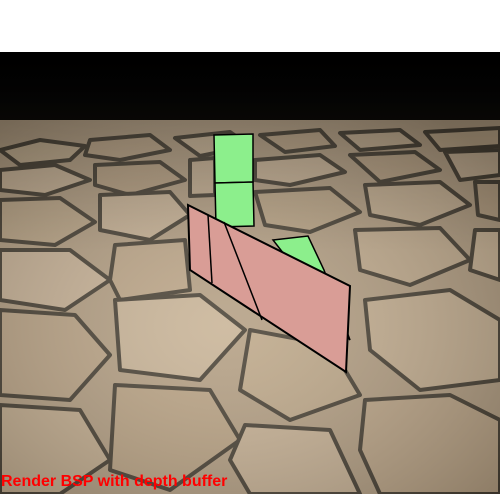 This screenshot has height=494, width=500. Describe the element at coordinates (114, 481) in the screenshot. I see `render-mode-caption: Render BSP with depth buffer` at that location.